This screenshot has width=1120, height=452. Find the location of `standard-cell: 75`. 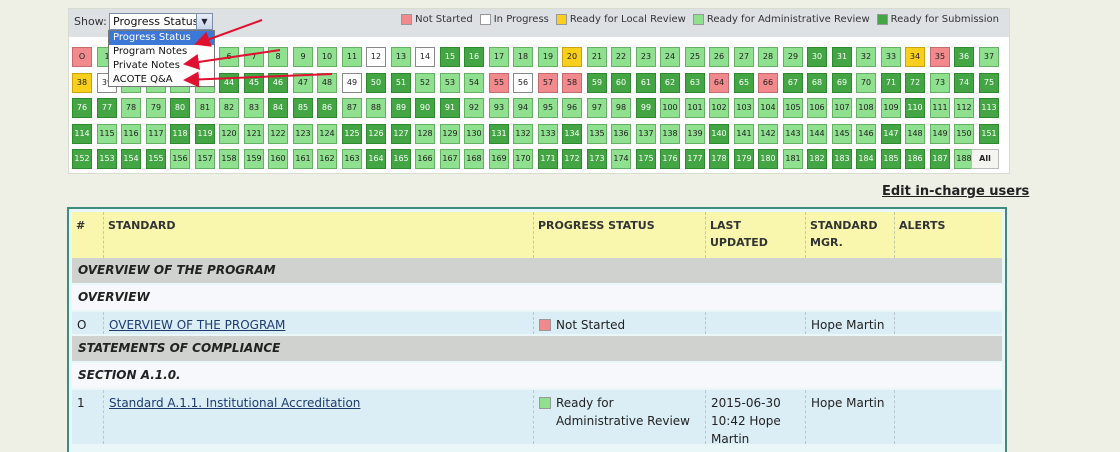

standard-cell: 75 is located at coordinates (989, 83).